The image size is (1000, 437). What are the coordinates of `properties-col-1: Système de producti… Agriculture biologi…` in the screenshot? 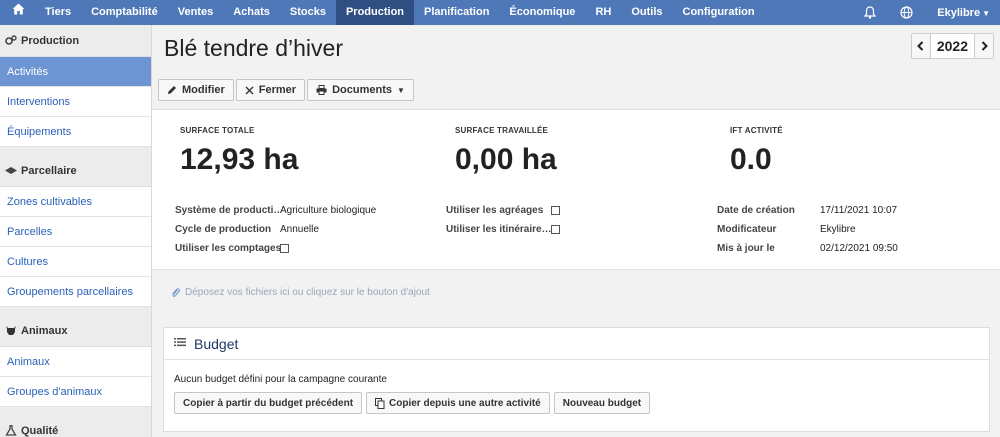 It's located at (275, 229).